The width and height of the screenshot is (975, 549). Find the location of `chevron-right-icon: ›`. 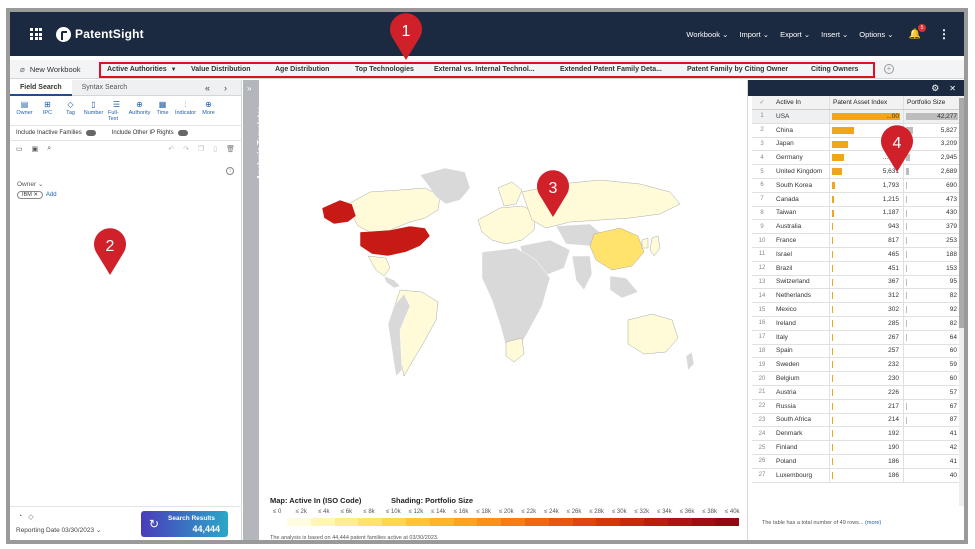

chevron-right-icon: › is located at coordinates (225, 88).